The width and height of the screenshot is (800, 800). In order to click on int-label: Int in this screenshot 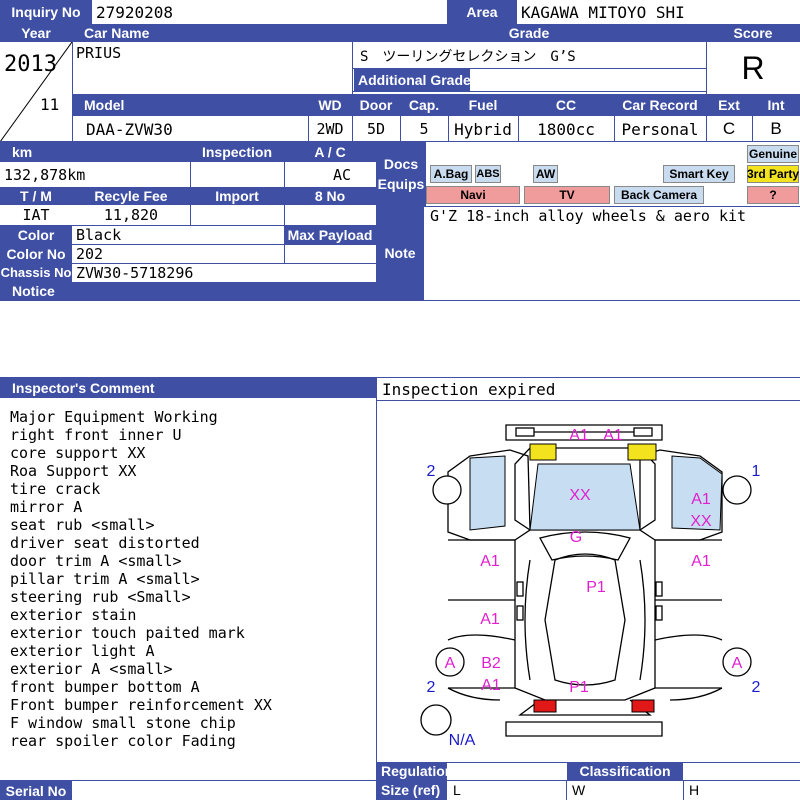, I will do `click(776, 105)`.